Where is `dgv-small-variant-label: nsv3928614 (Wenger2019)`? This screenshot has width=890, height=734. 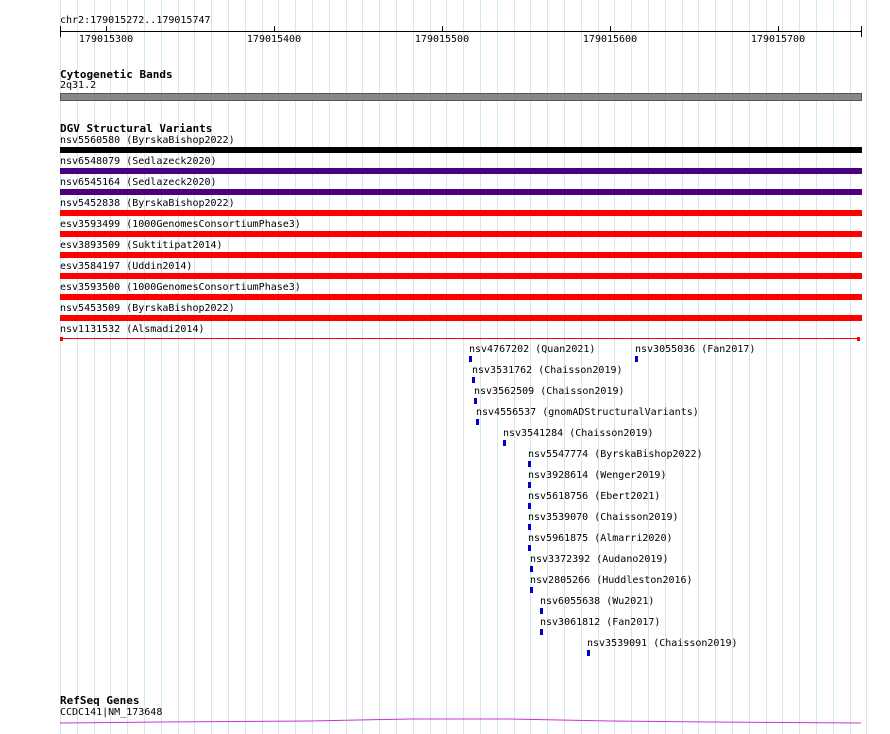 dgv-small-variant-label: nsv3928614 (Wenger2019) is located at coordinates (597, 475).